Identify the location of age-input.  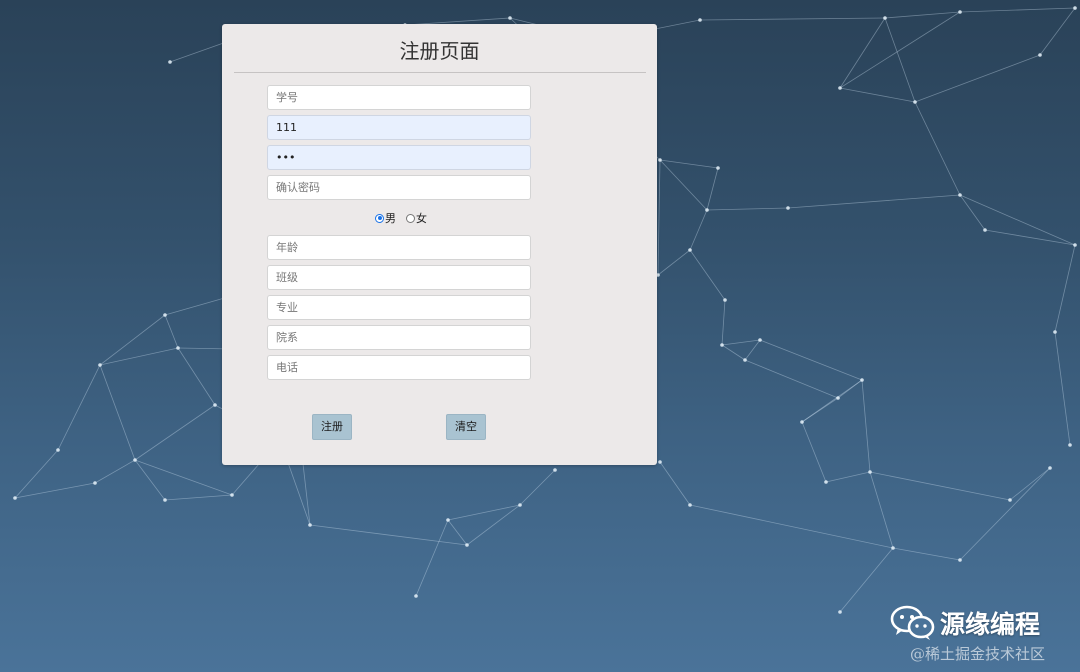
(399, 247).